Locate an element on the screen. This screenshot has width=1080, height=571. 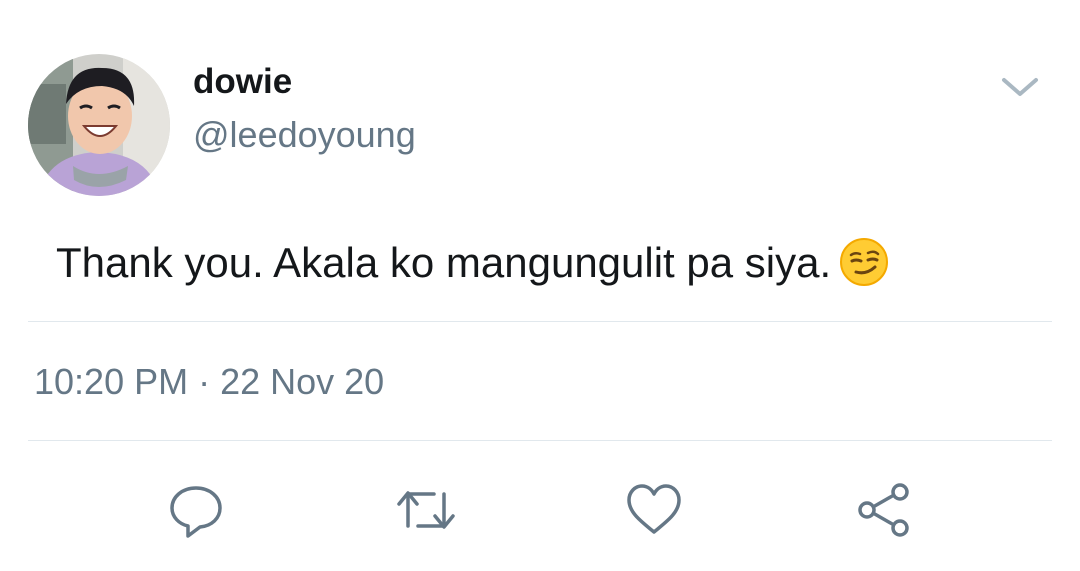
avatar-image is located at coordinates (99, 125).